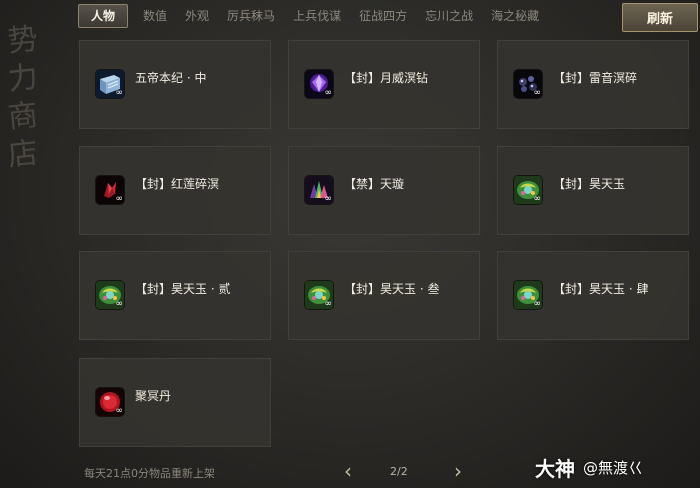 This screenshot has height=488, width=700. I want to click on dark-shards-icon: ∞, so click(528, 84).